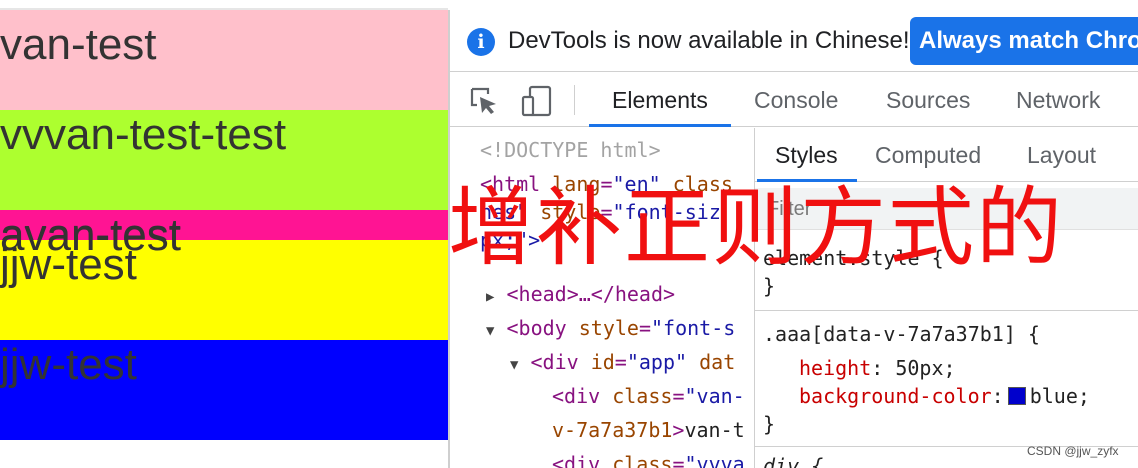  I want to click on styles-subtabs: Styles Computed Layout, so click(946, 155).